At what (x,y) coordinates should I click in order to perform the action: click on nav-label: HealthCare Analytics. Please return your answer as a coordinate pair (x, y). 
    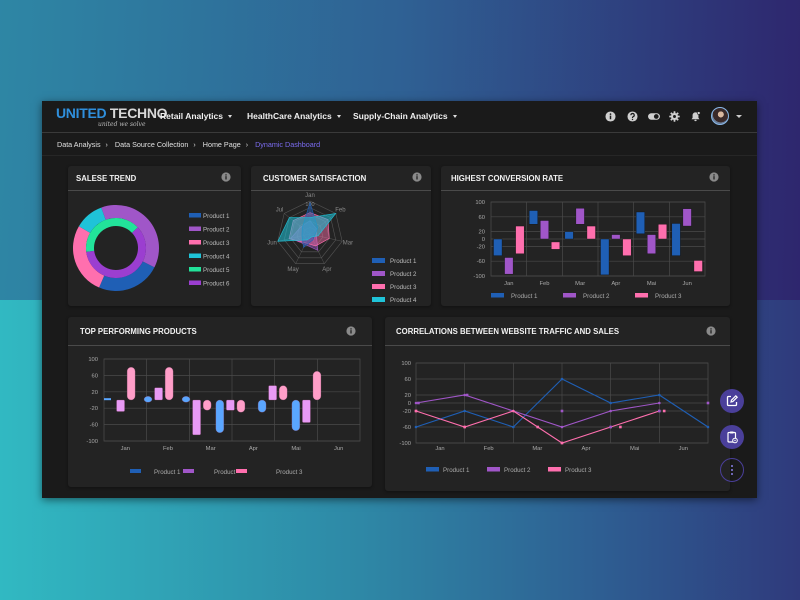
    Looking at the image, I should click on (289, 116).